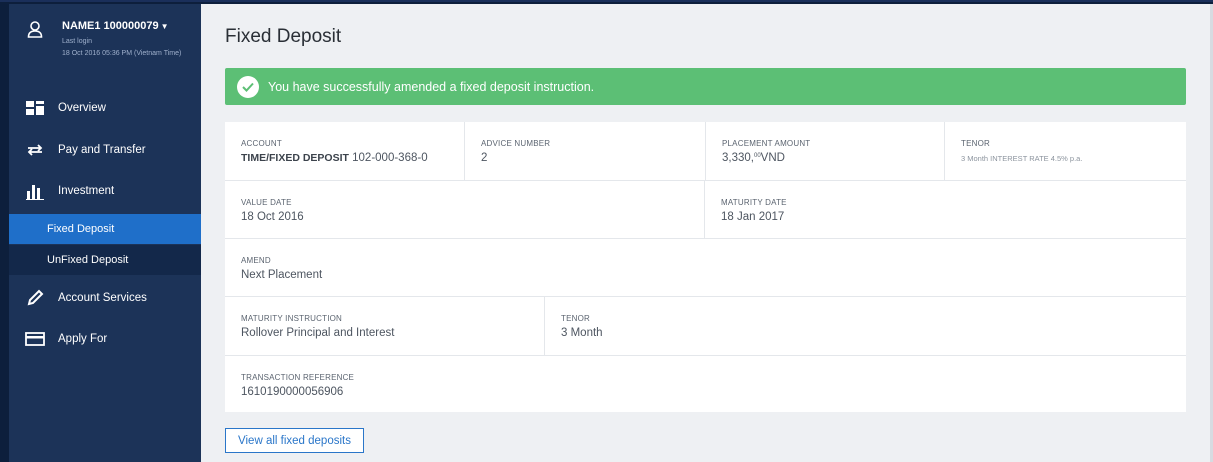 The image size is (1213, 462). Describe the element at coordinates (575, 318) in the screenshot. I see `tenor2-label: TENOR` at that location.